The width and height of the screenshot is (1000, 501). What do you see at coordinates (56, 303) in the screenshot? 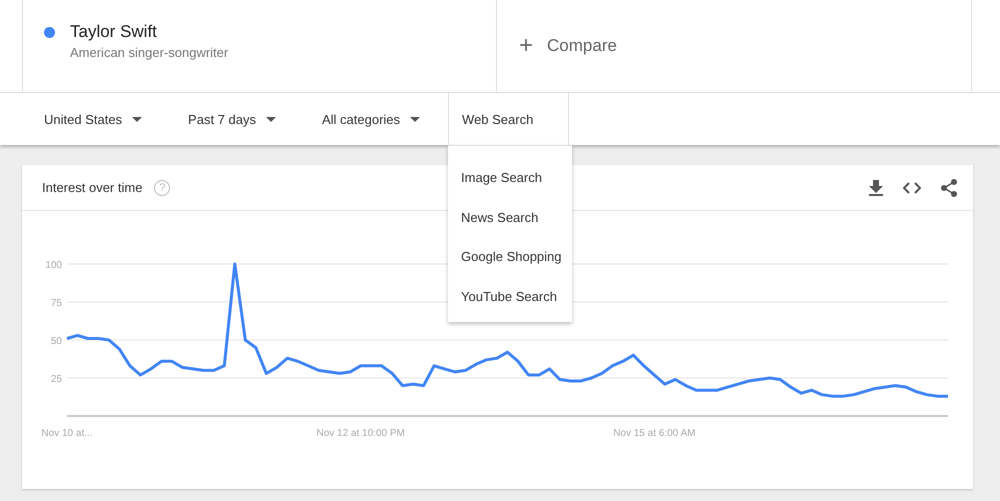
I see `y-tick-label: 75` at bounding box center [56, 303].